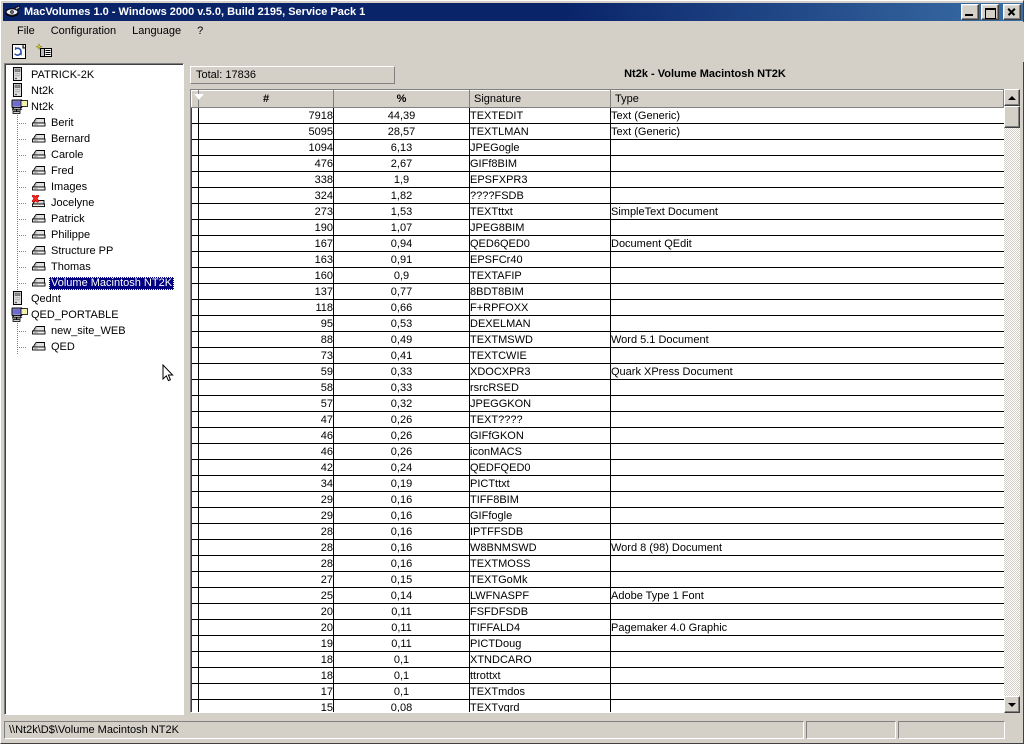 This screenshot has width=1024, height=744. Describe the element at coordinates (597, 195) in the screenshot. I see `table-row: 324 1,82 ????FSDB` at that location.